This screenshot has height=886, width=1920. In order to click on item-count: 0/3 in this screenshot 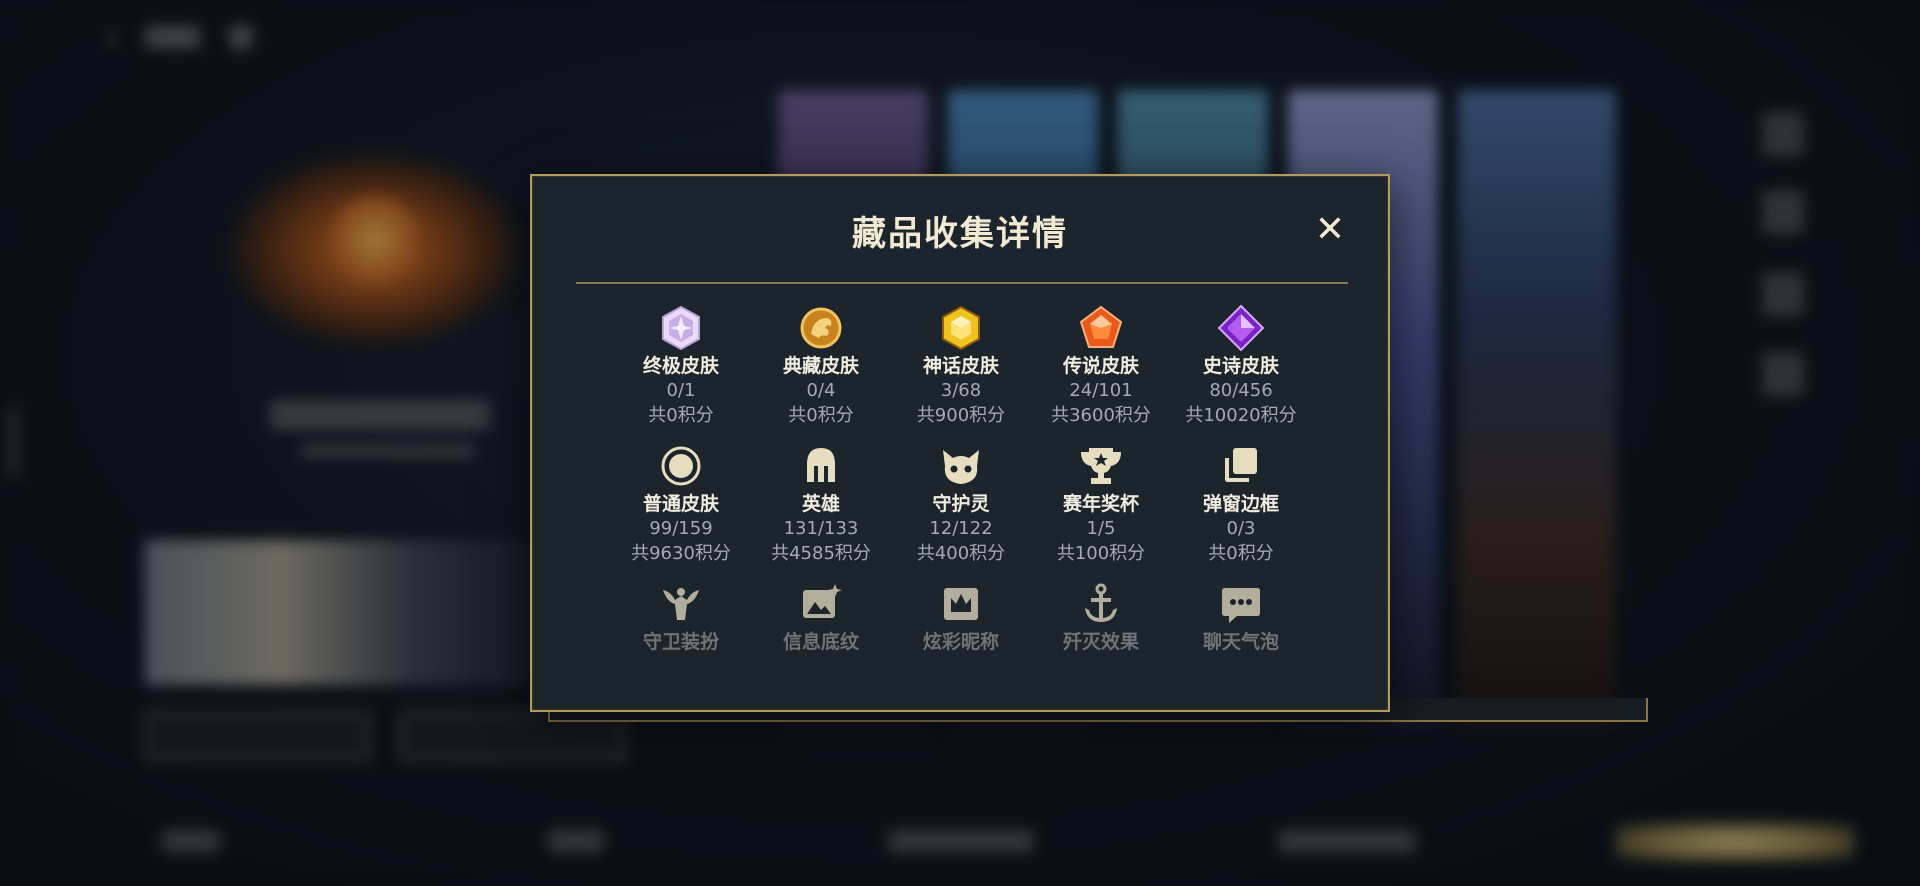, I will do `click(1241, 528)`.